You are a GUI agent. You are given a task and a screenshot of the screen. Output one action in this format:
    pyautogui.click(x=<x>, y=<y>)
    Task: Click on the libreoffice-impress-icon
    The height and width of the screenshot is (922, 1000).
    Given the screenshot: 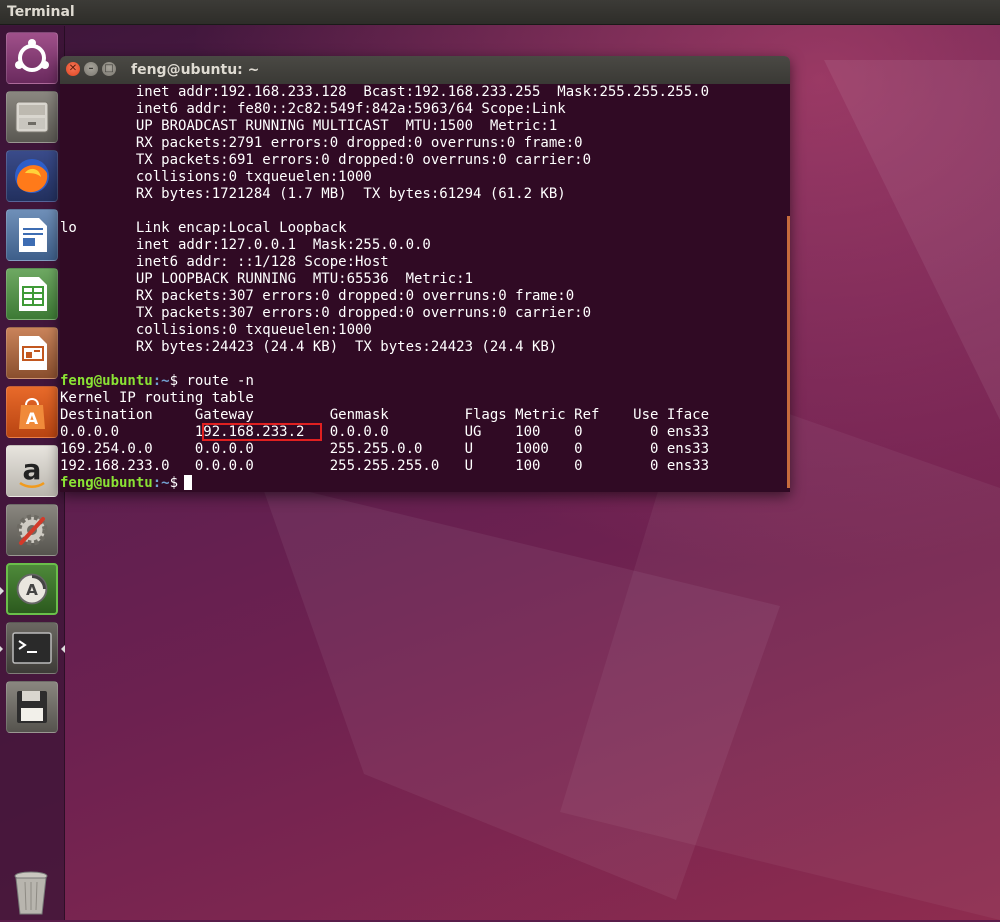 What is the action you would take?
    pyautogui.click(x=32, y=353)
    